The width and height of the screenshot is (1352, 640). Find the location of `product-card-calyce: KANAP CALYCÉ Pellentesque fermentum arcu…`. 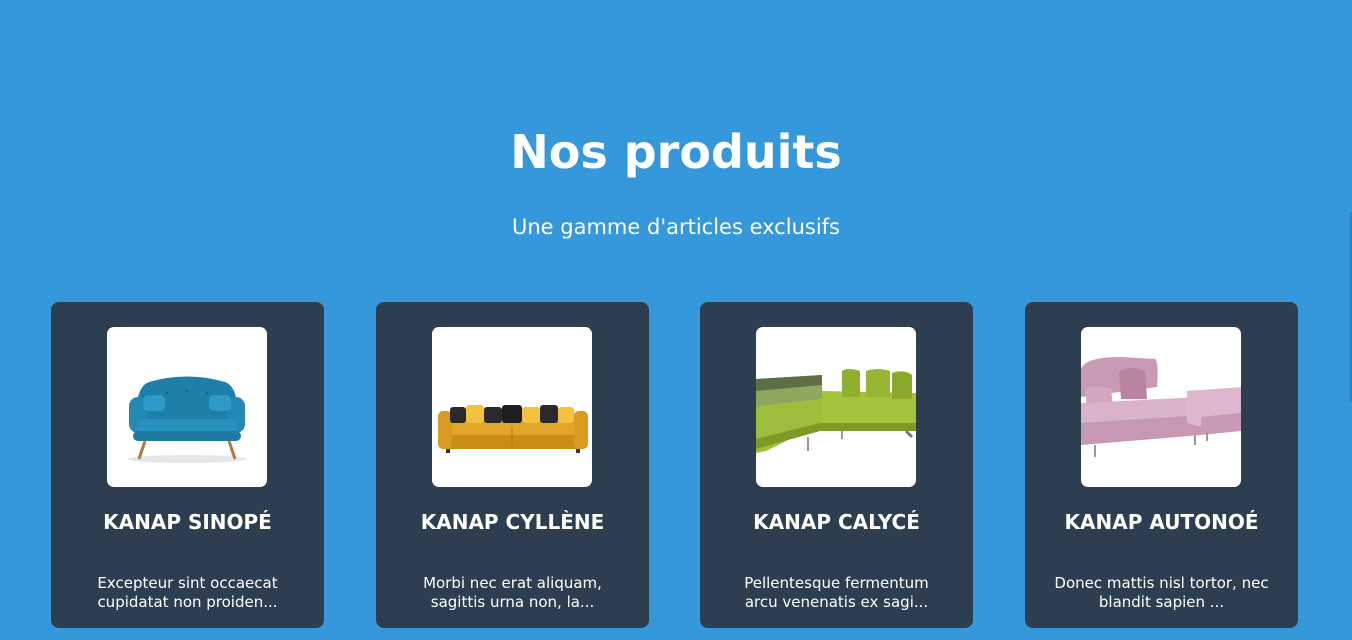

product-card-calyce: KANAP CALYCÉ Pellentesque fermentum arcu… is located at coordinates (836, 465).